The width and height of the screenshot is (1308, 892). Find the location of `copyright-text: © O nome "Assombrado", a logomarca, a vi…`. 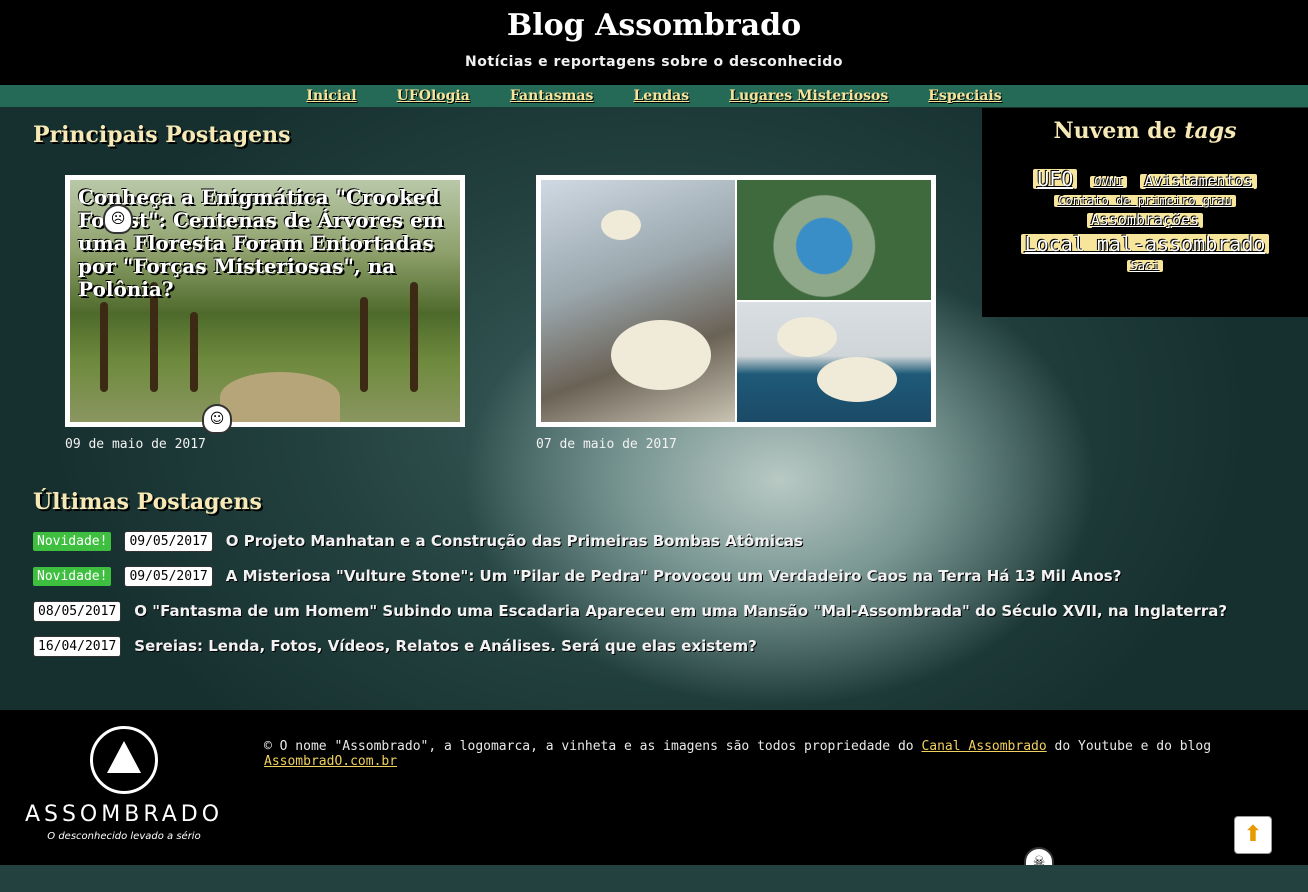

copyright-text: © O nome "Assombrado", a logomarca, a vi… is located at coordinates (764, 754).